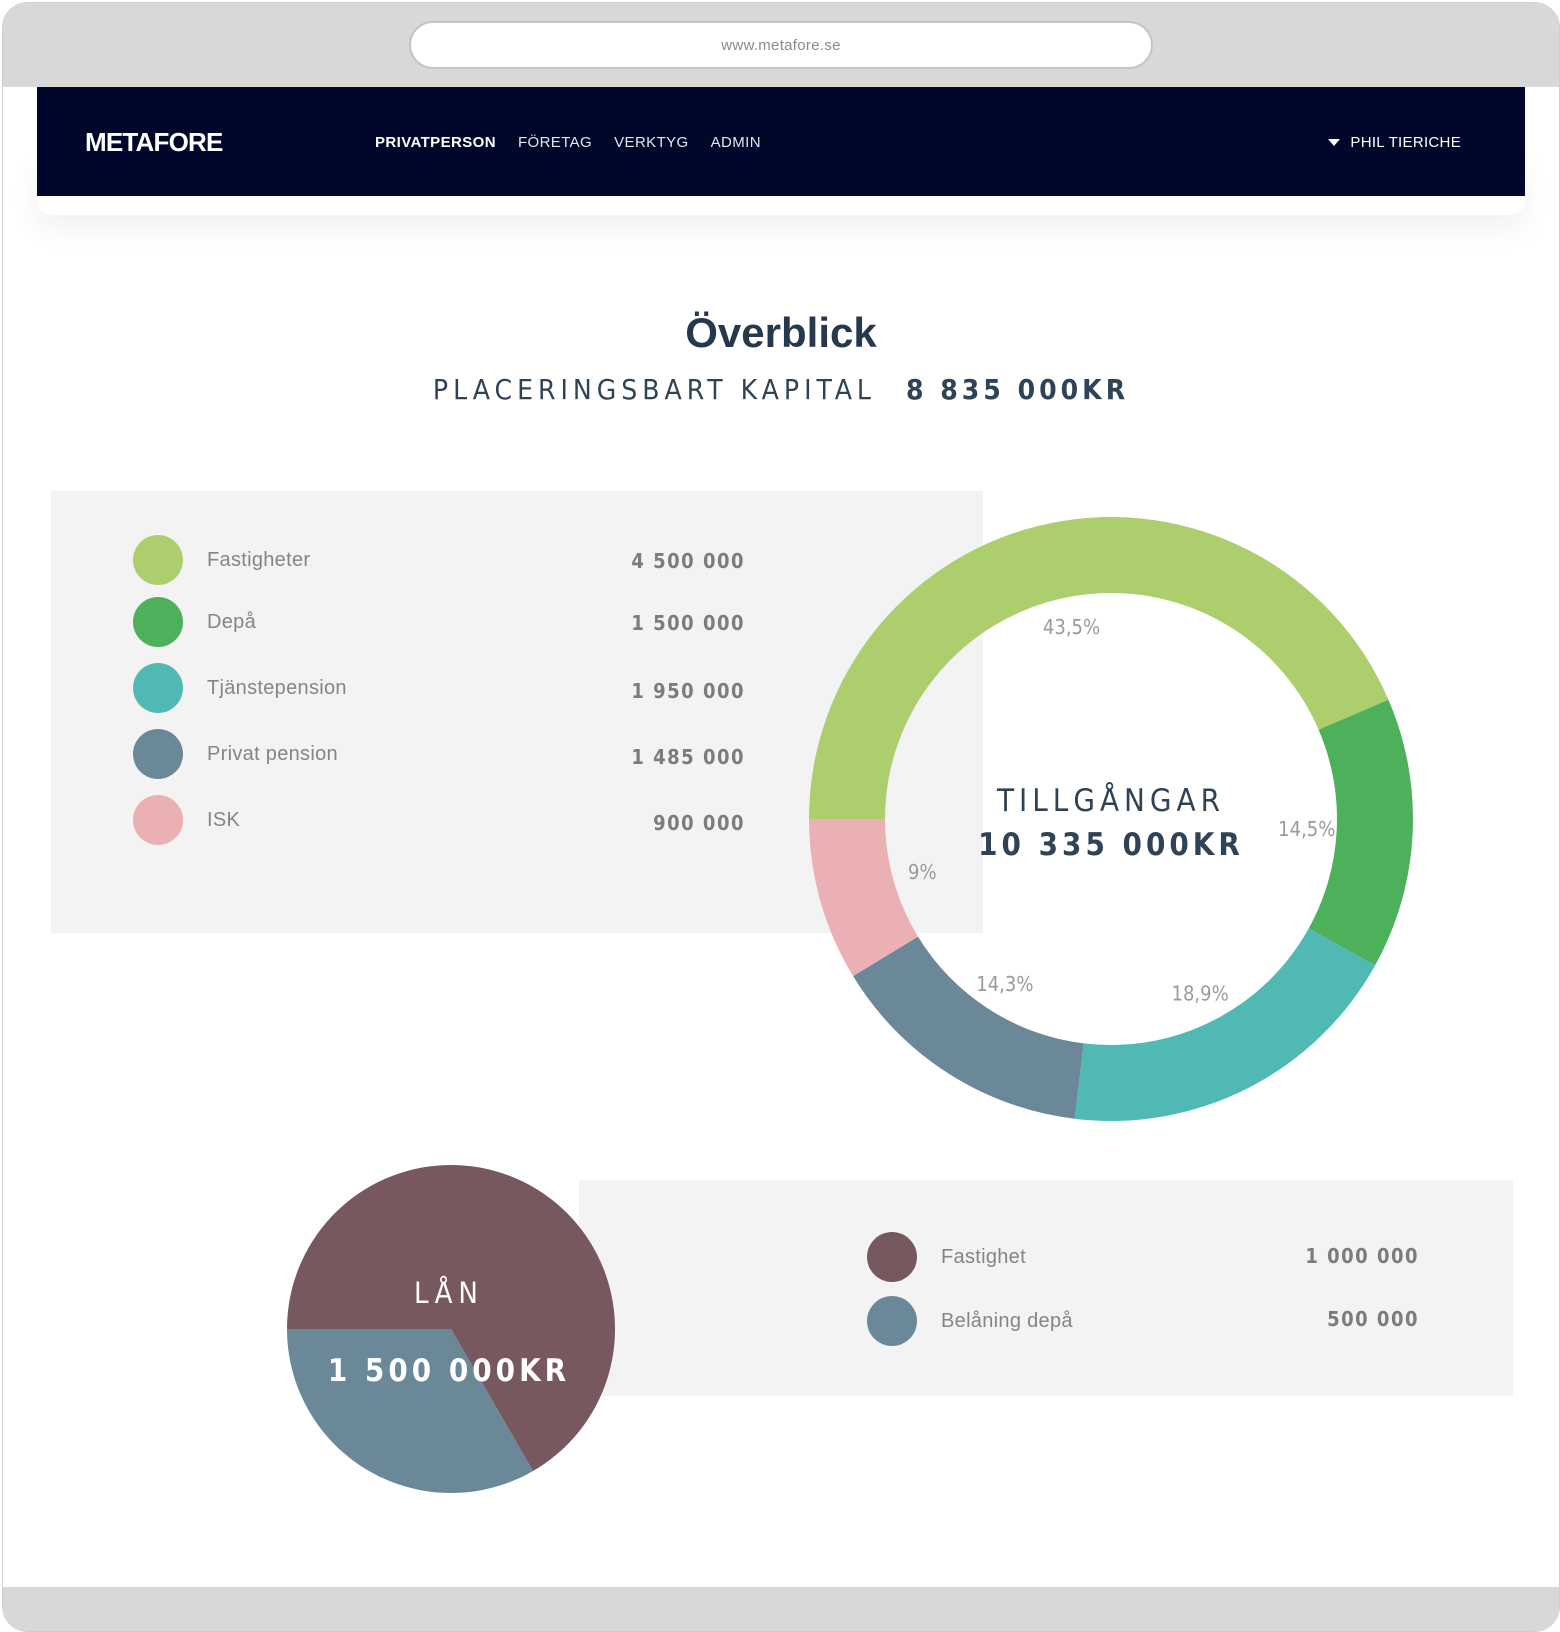  I want to click on legend-value: 1 500 000, so click(688, 623).